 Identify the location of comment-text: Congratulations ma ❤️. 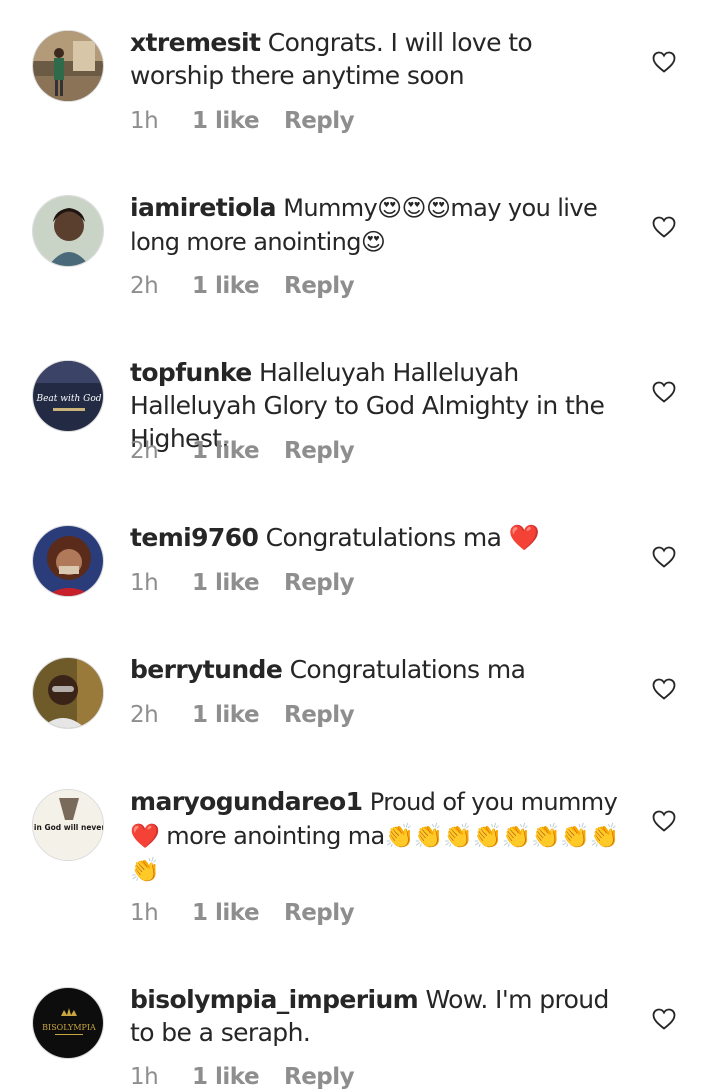
(402, 537).